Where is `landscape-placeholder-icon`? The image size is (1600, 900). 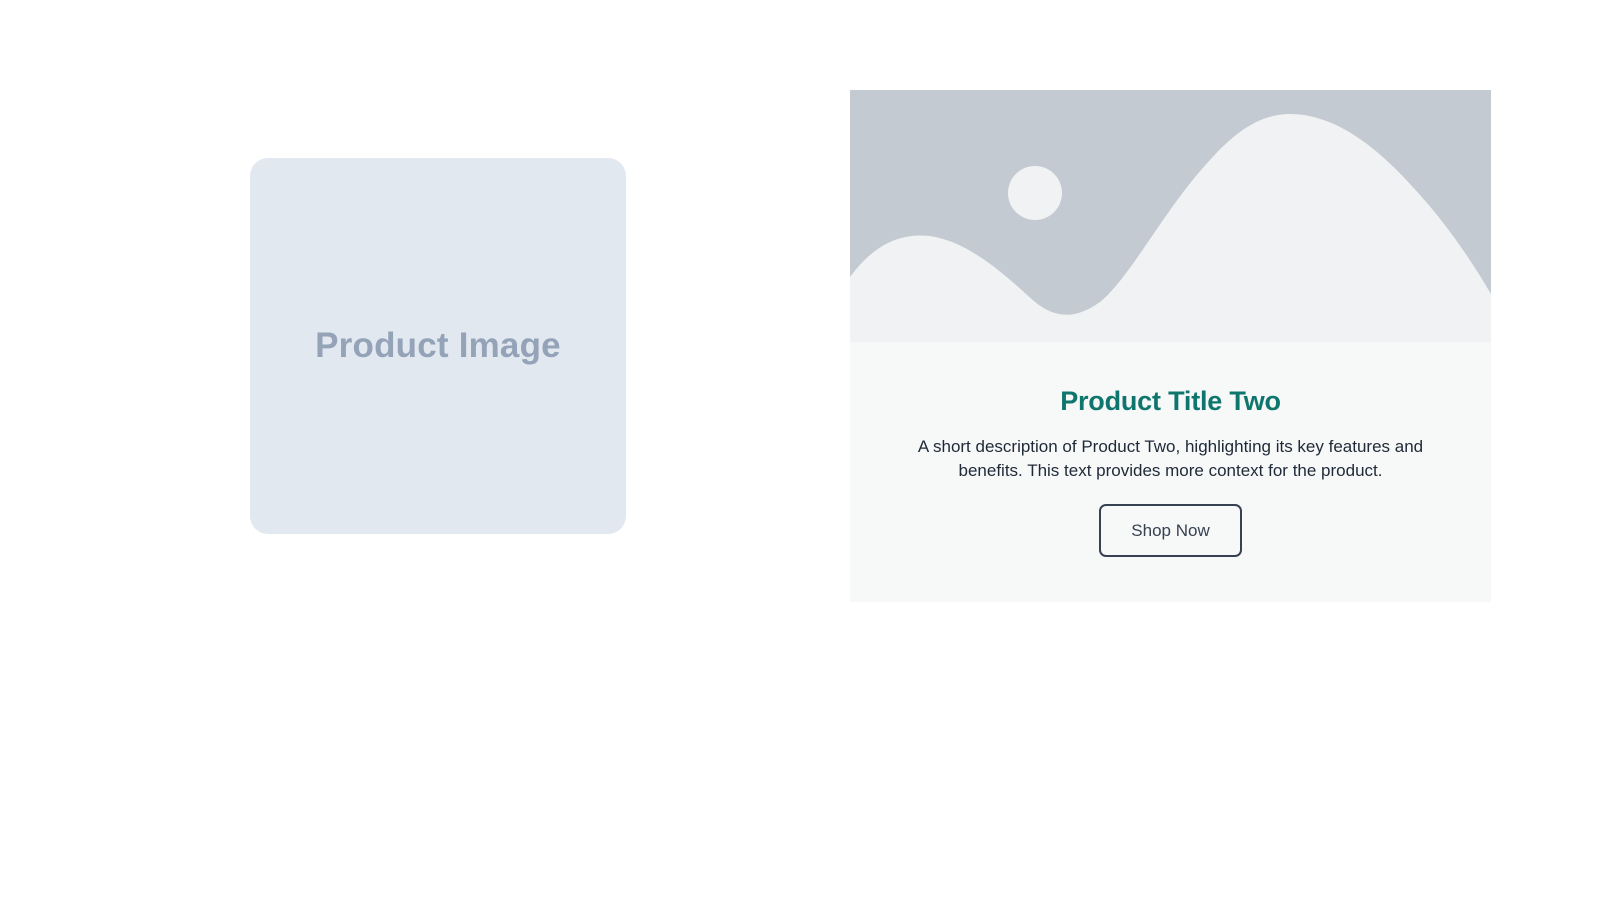 landscape-placeholder-icon is located at coordinates (1170, 216).